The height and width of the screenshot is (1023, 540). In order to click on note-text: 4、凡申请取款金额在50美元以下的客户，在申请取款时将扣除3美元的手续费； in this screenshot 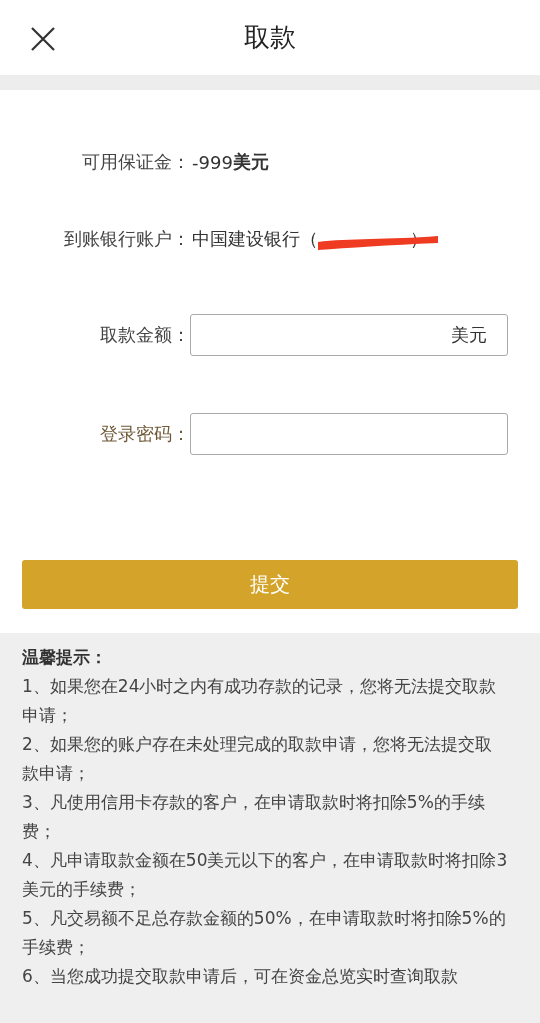, I will do `click(265, 875)`.